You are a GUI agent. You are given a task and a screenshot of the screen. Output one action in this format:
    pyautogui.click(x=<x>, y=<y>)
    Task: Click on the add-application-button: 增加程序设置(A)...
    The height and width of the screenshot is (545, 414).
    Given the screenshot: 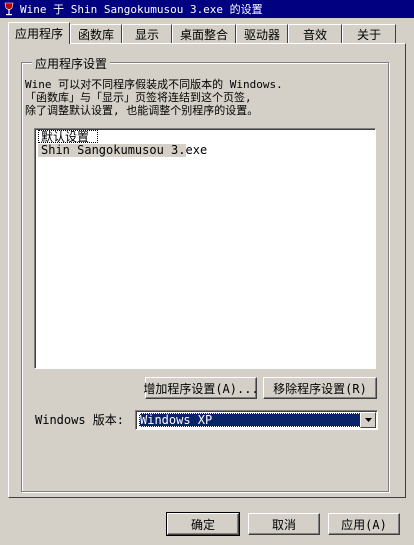 What is the action you would take?
    pyautogui.click(x=201, y=388)
    